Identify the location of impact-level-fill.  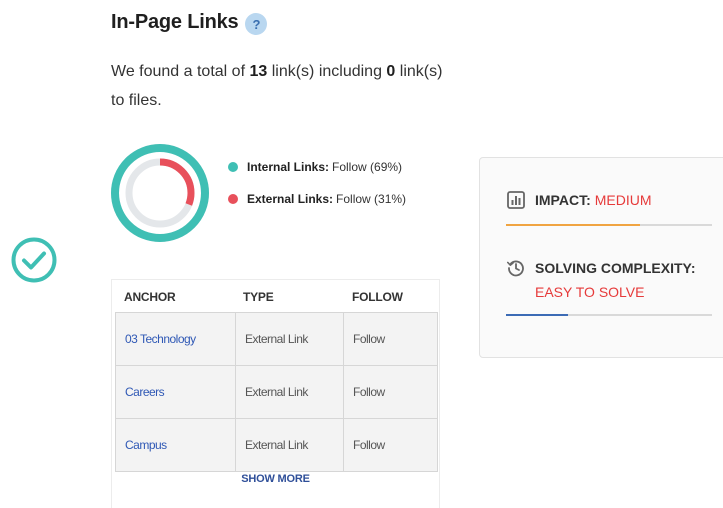
(573, 225).